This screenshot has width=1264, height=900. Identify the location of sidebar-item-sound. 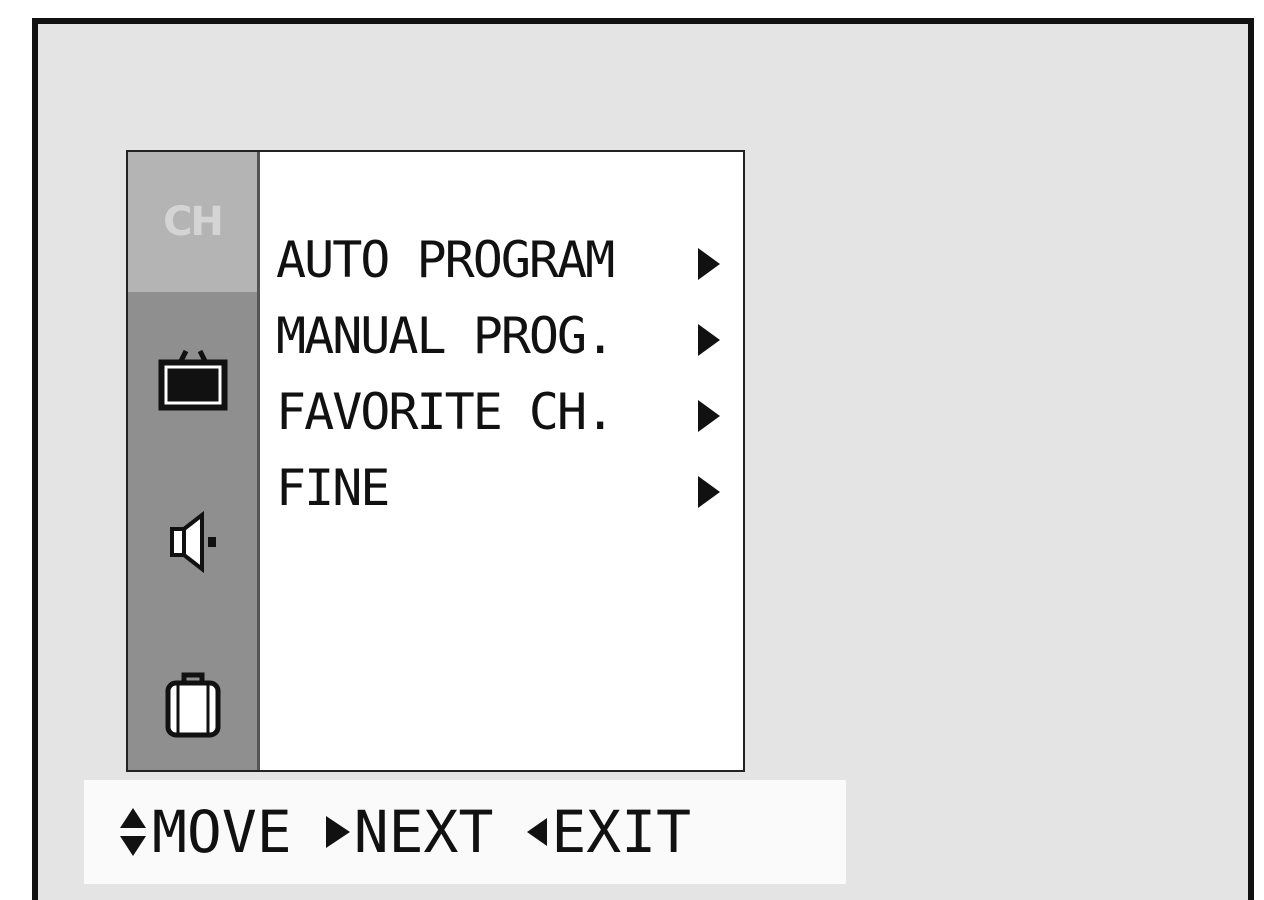
(192, 542).